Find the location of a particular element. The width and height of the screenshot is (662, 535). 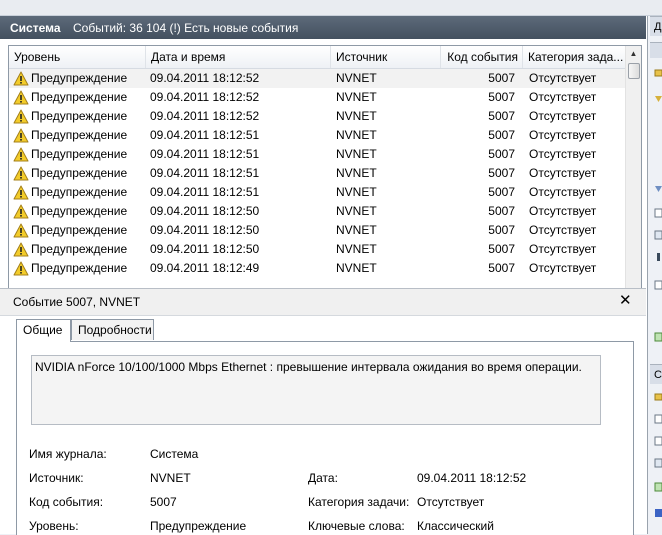

log-name-label: Имя журнала: is located at coordinates (68, 454).